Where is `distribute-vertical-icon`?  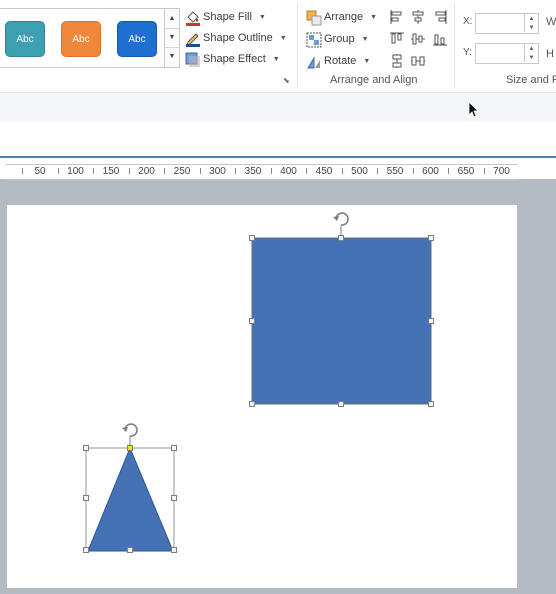 distribute-vertical-icon is located at coordinates (397, 61).